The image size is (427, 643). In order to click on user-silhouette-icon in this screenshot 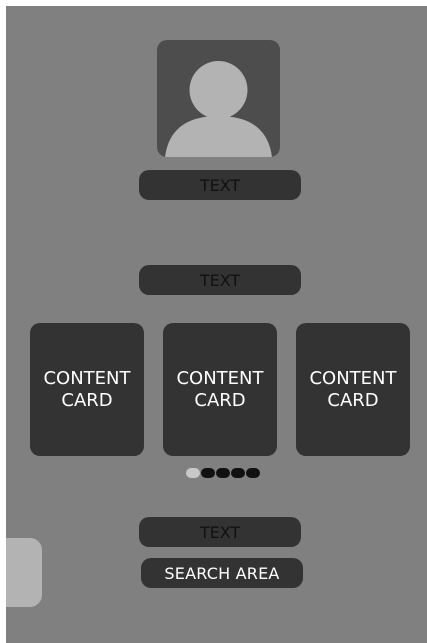, I will do `click(218, 109)`.